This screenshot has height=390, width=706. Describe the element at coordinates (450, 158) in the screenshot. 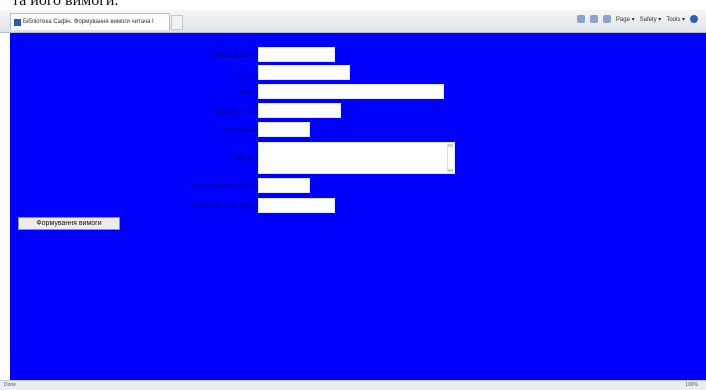

I see `textarea-scrollbar` at that location.